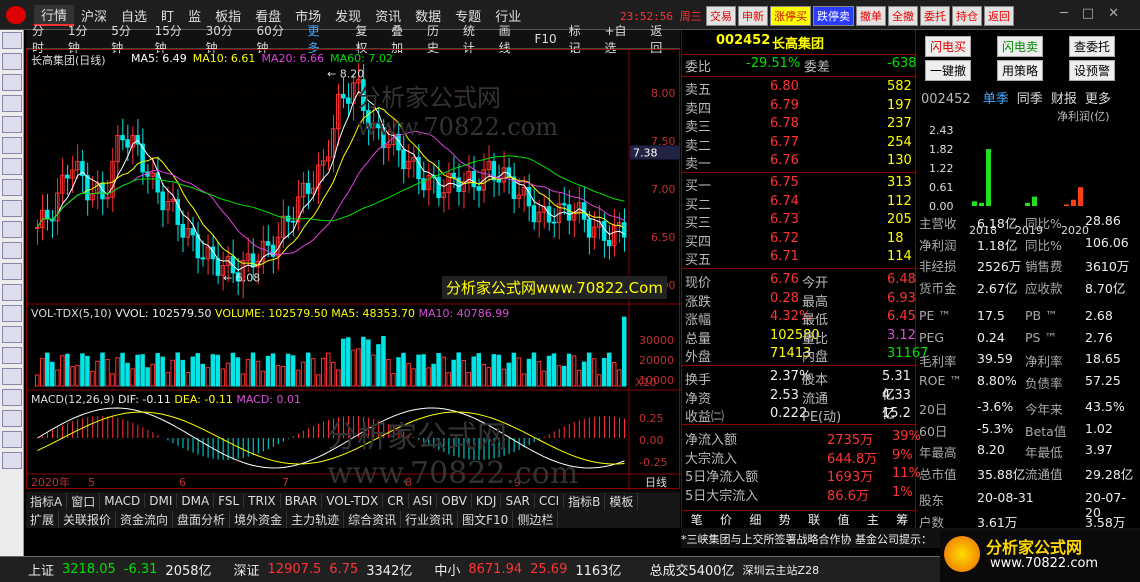 Image resolution: width=1140 pixels, height=582 pixels. I want to click on indicator-tab: CR, so click(396, 501).